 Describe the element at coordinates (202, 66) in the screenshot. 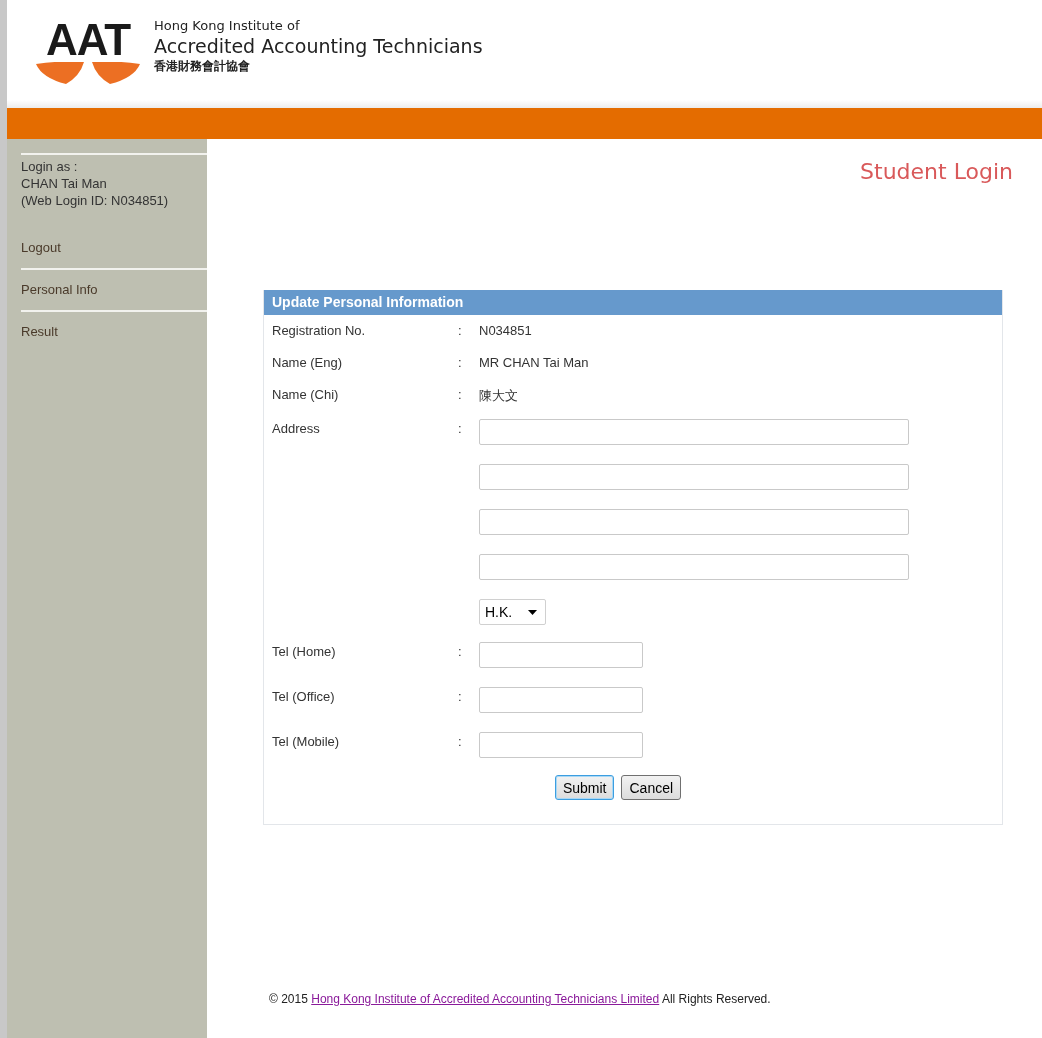

I see `institute-chinese-name: 香港財務會計協會` at that location.